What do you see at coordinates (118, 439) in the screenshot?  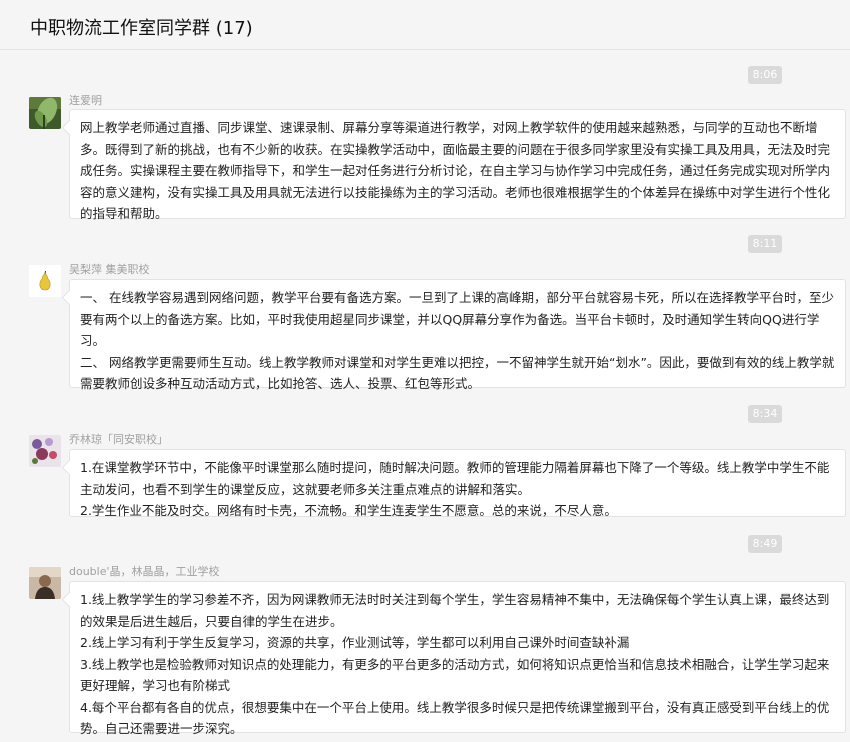 I see `sender-name: 乔林琼「同安职校」` at bounding box center [118, 439].